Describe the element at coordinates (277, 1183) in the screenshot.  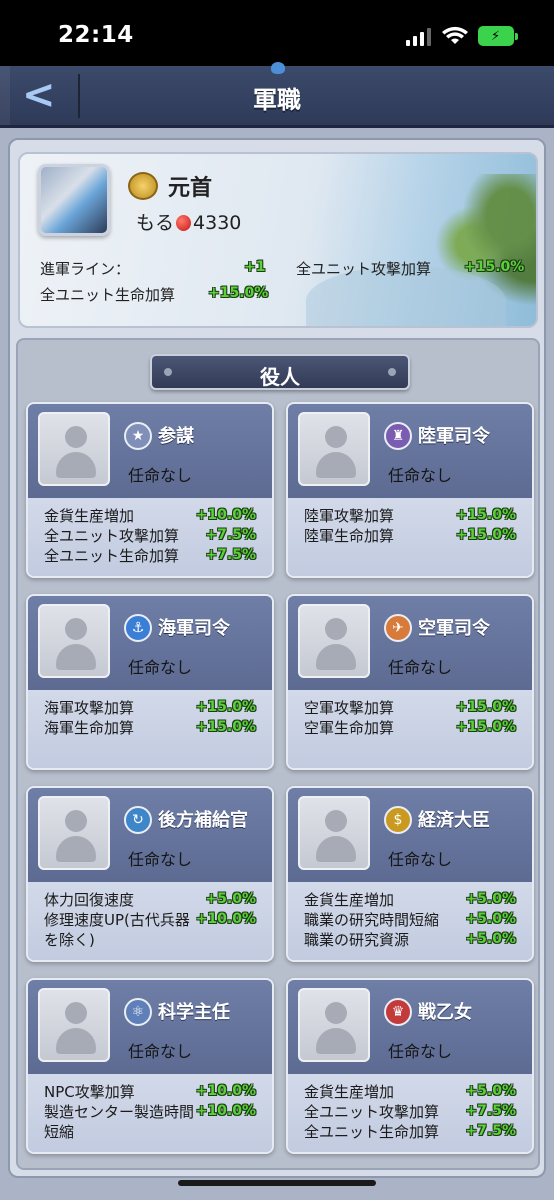
I see `home-indicator` at that location.